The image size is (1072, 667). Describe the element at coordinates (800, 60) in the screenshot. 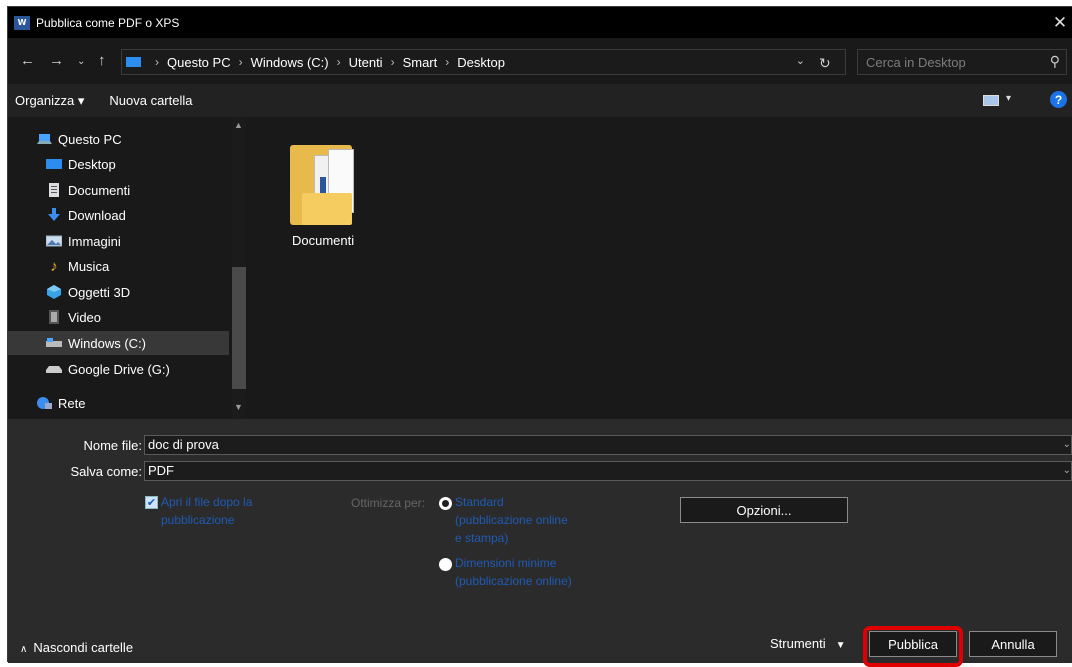

I see `address-dropdown-icon: ⌄` at that location.